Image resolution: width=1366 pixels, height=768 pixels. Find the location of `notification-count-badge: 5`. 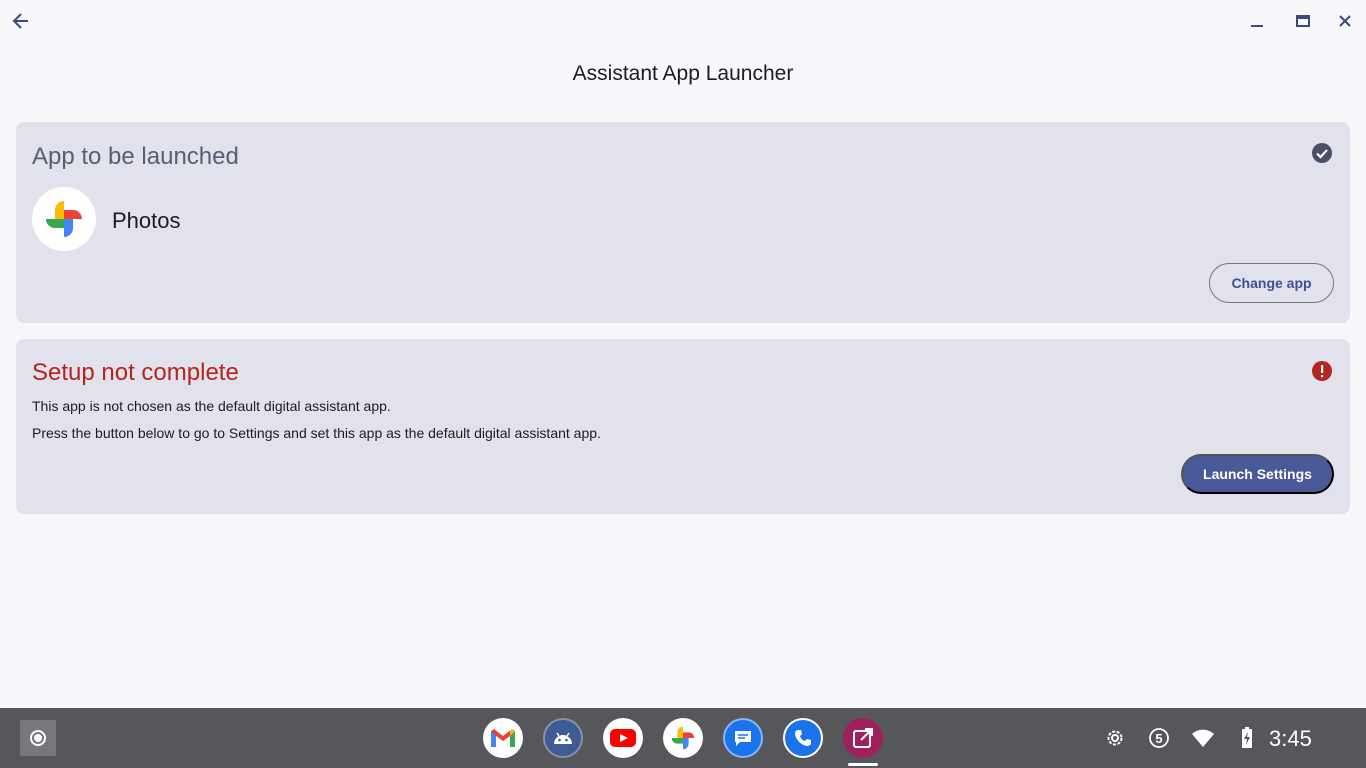

notification-count-badge: 5 is located at coordinates (1159, 738).